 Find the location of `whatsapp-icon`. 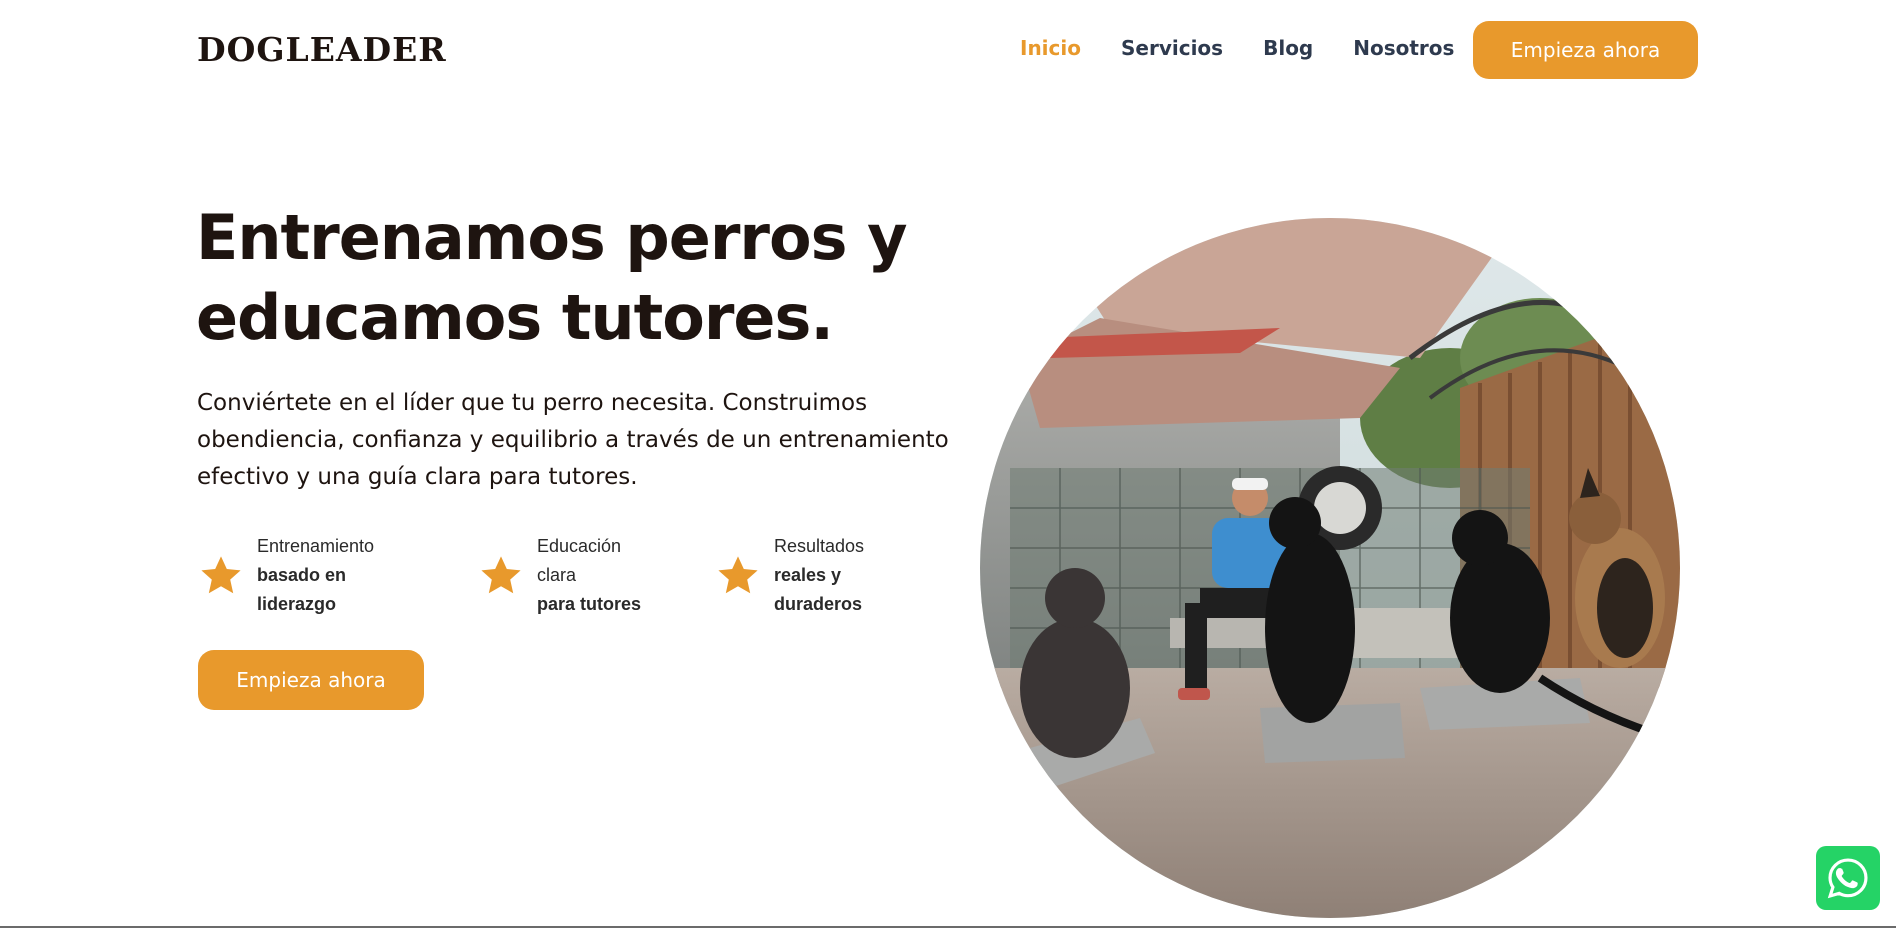

whatsapp-icon is located at coordinates (1847, 878).